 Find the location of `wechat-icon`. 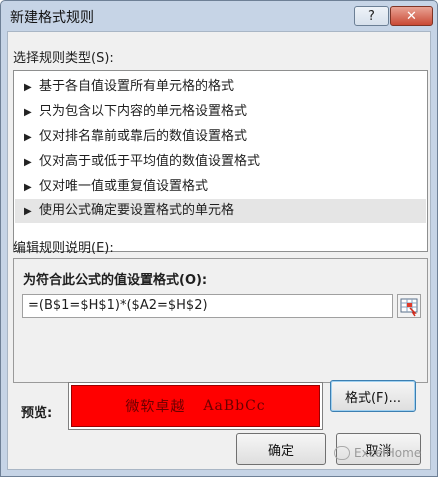

wechat-icon is located at coordinates (342, 453).